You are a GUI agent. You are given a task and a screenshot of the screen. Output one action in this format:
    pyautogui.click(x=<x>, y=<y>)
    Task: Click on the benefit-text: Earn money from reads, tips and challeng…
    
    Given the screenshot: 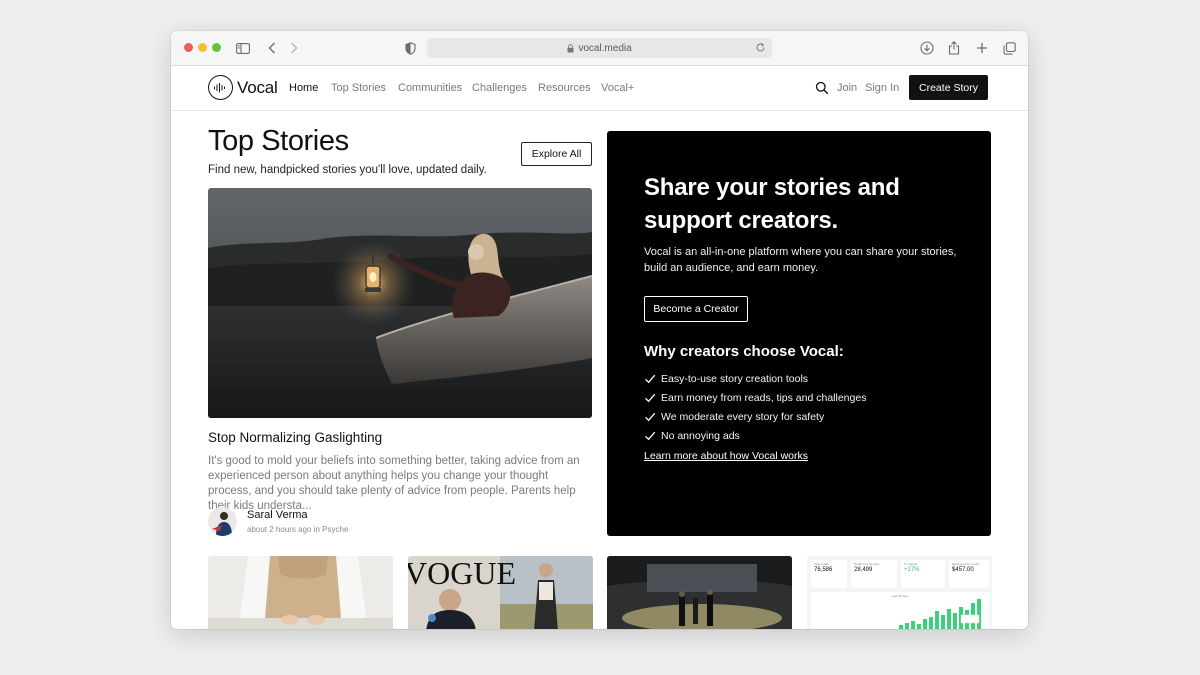 What is the action you would take?
    pyautogui.click(x=764, y=397)
    